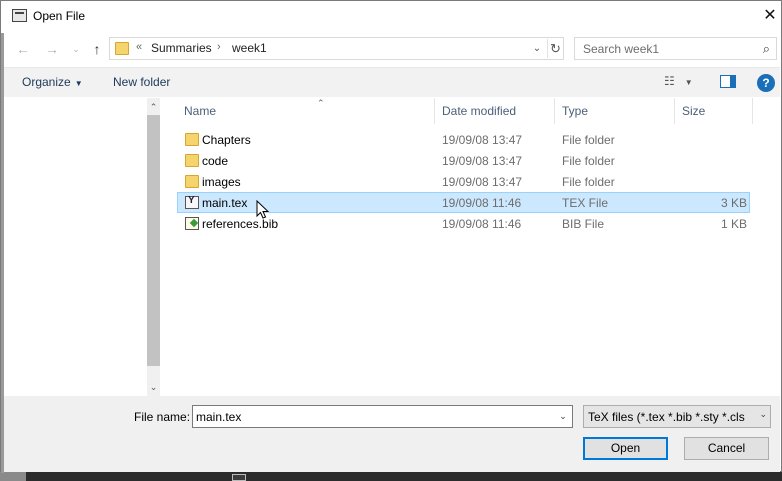  What do you see at coordinates (153, 387) in the screenshot?
I see `scroll-down-arrow-icon: ⌄` at bounding box center [153, 387].